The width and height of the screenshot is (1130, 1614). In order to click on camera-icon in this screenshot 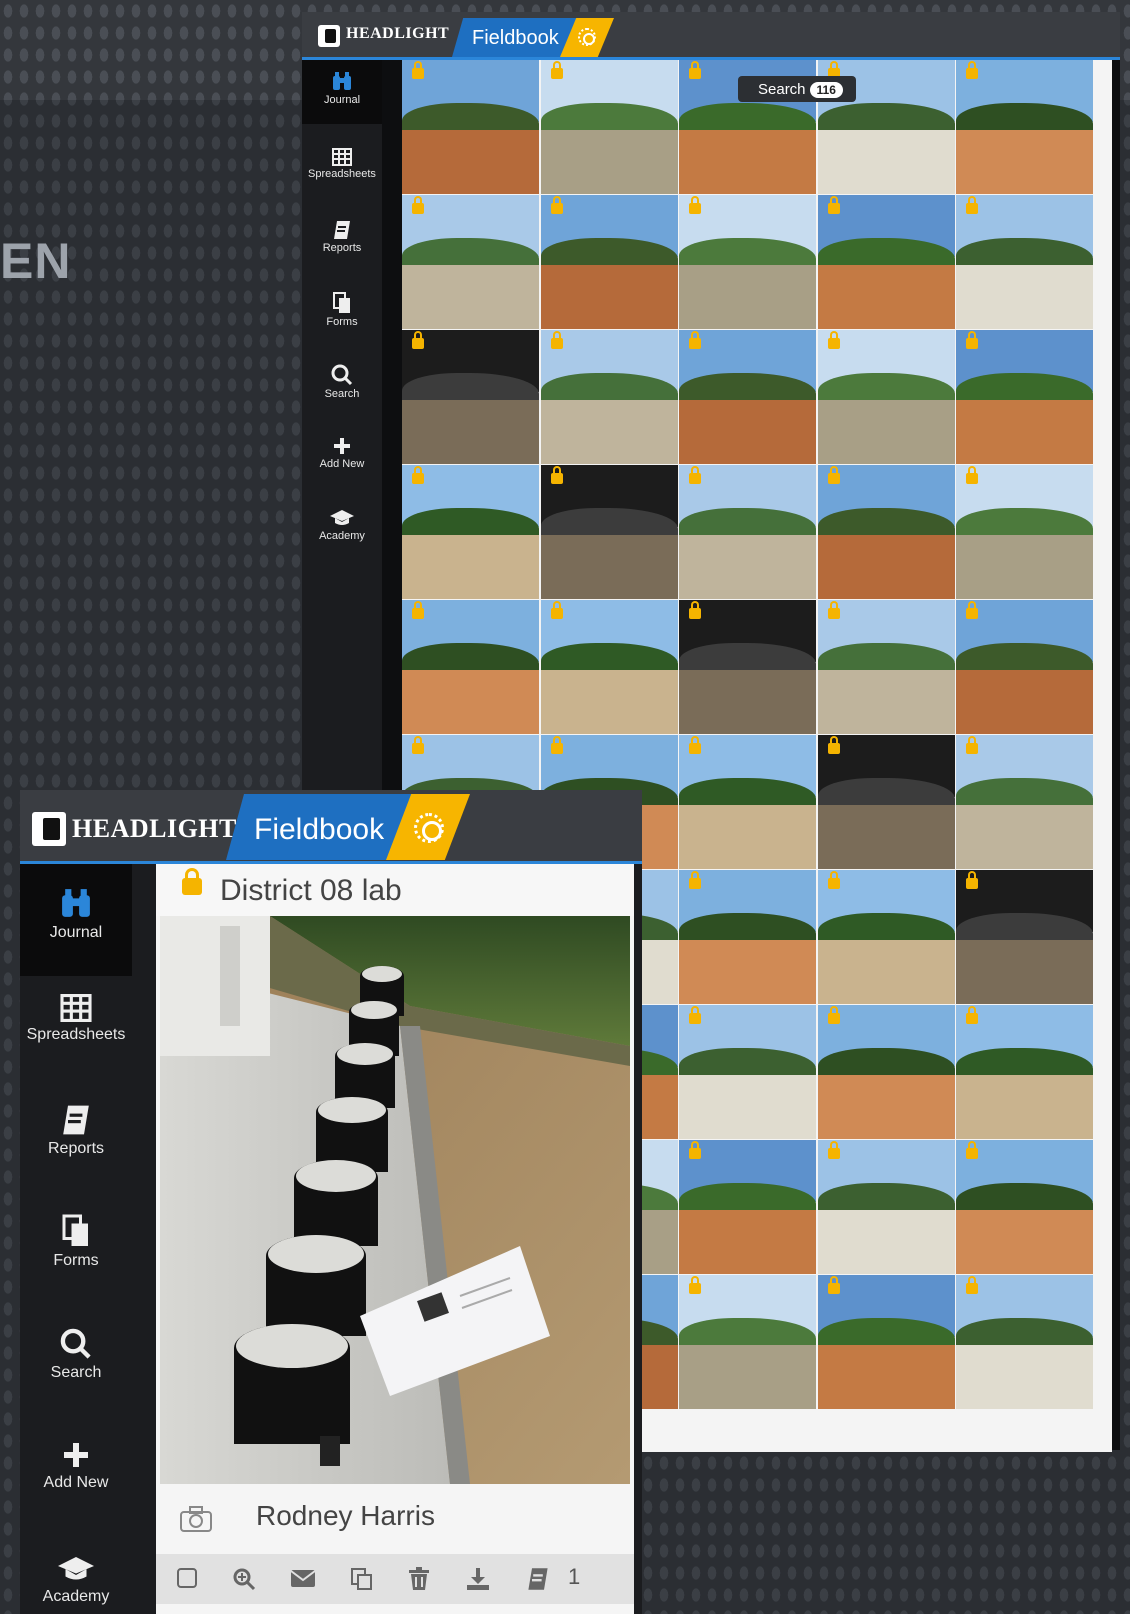, I will do `click(196, 1519)`.